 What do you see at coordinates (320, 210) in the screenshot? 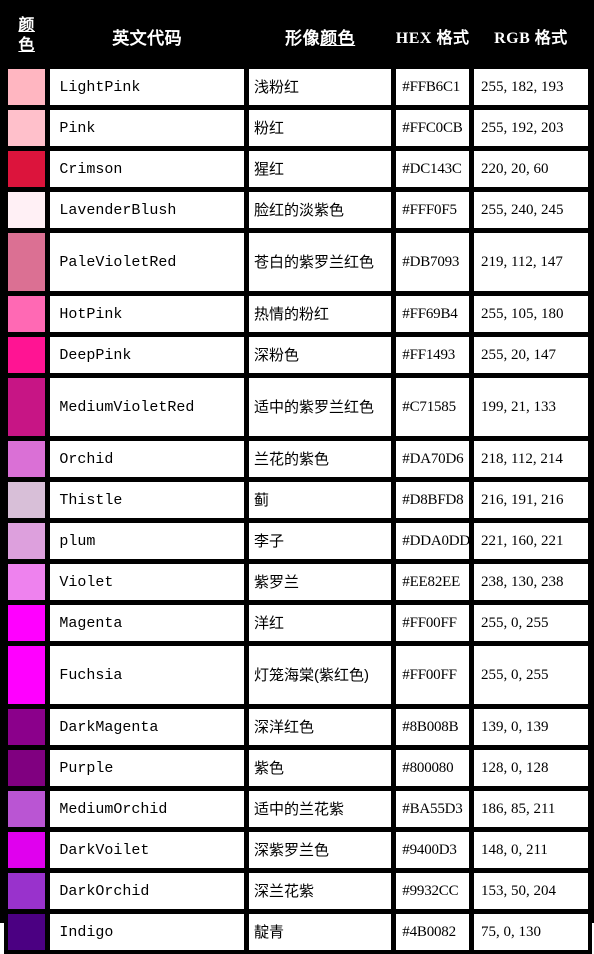
I see `chinese-name-cell: 脸红的淡紫色` at bounding box center [320, 210].